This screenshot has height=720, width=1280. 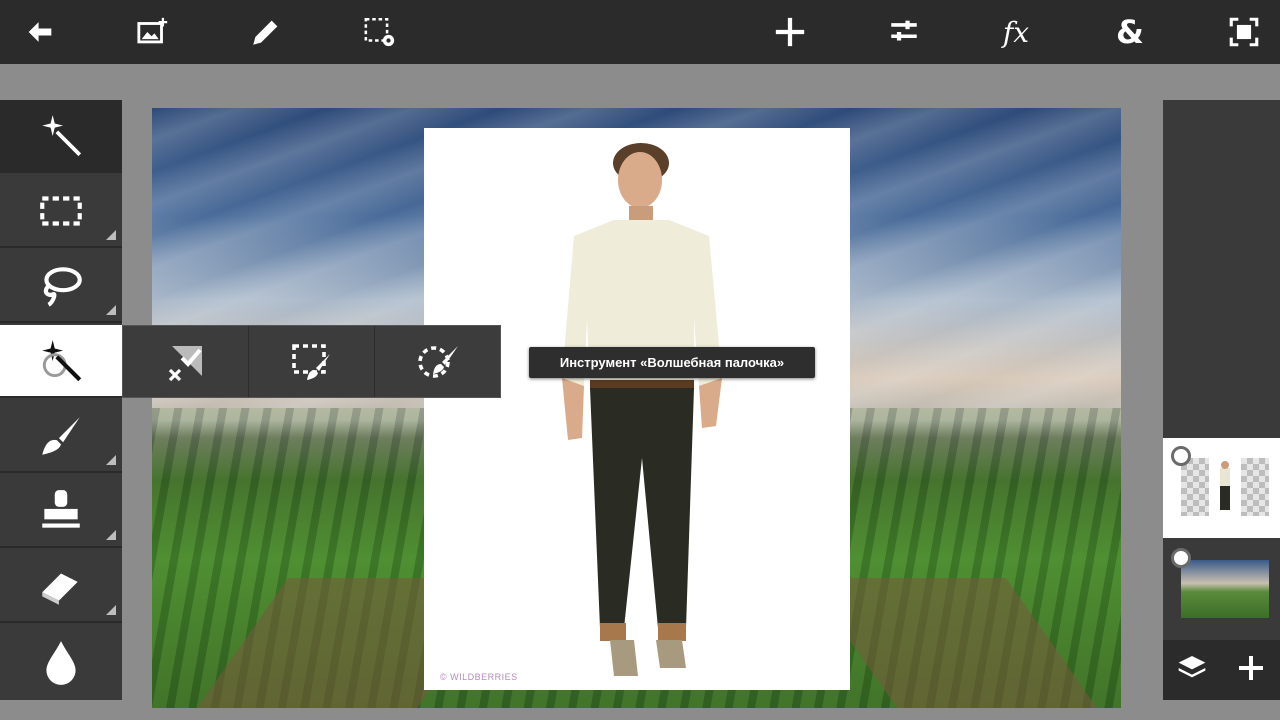 What do you see at coordinates (479, 677) in the screenshot?
I see `watermark: © WILDBERRIES` at bounding box center [479, 677].